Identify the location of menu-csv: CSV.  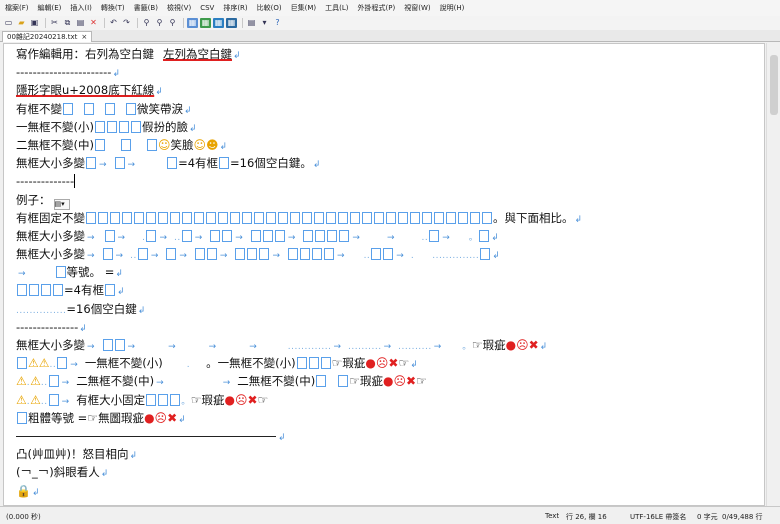
(208, 8).